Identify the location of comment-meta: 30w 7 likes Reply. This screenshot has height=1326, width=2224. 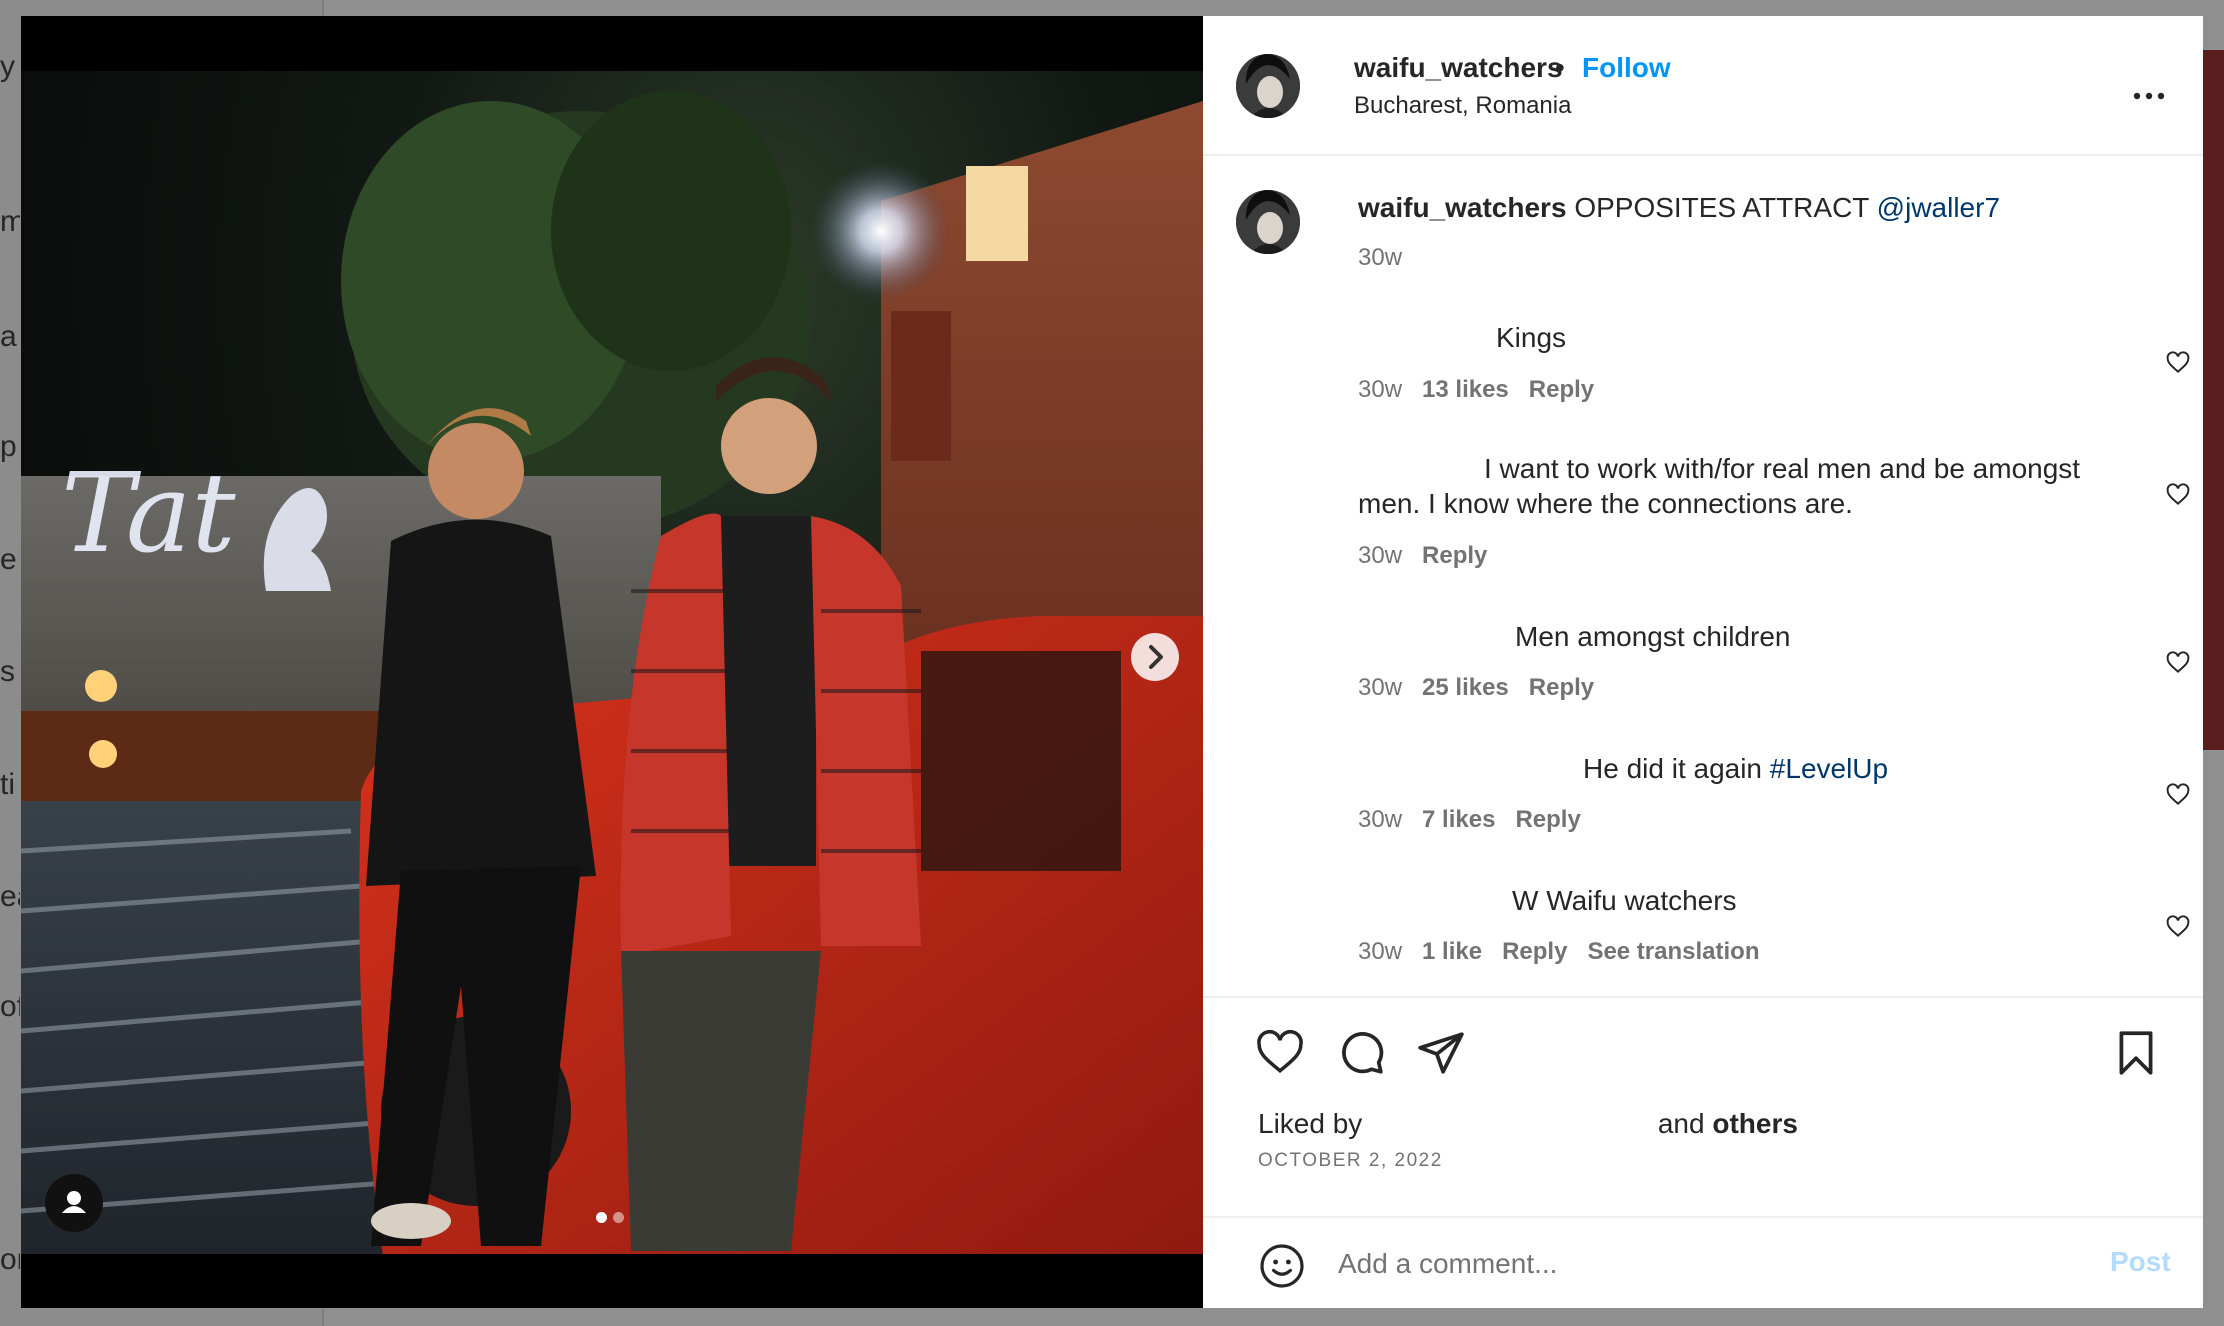
(1479, 820).